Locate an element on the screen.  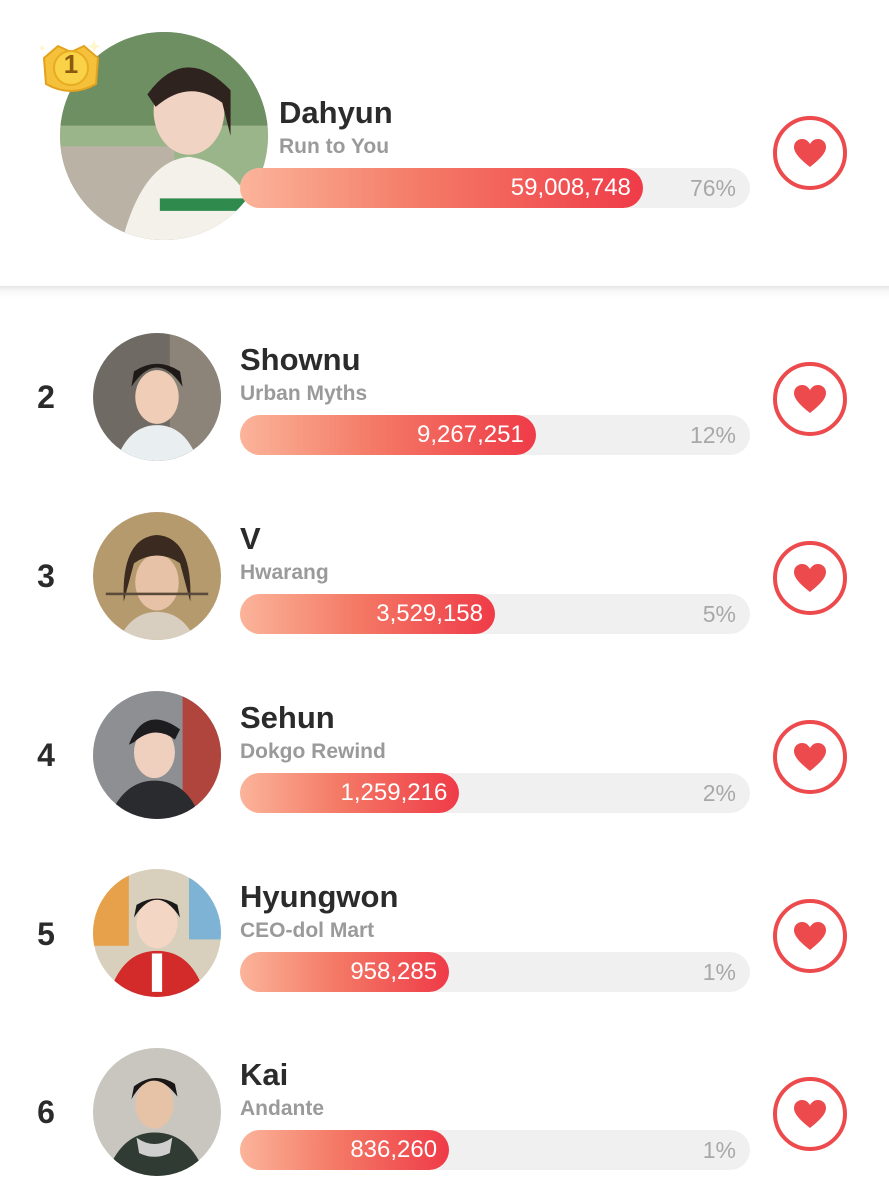
vote-bar: 9,267,251 12% is located at coordinates (495, 435).